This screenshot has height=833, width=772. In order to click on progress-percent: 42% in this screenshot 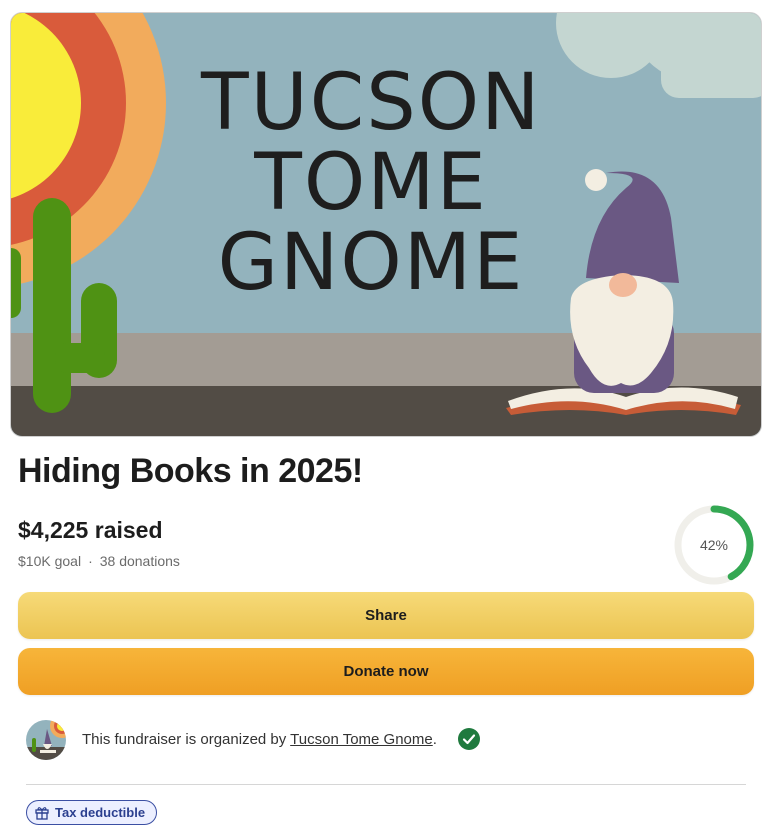, I will do `click(714, 545)`.